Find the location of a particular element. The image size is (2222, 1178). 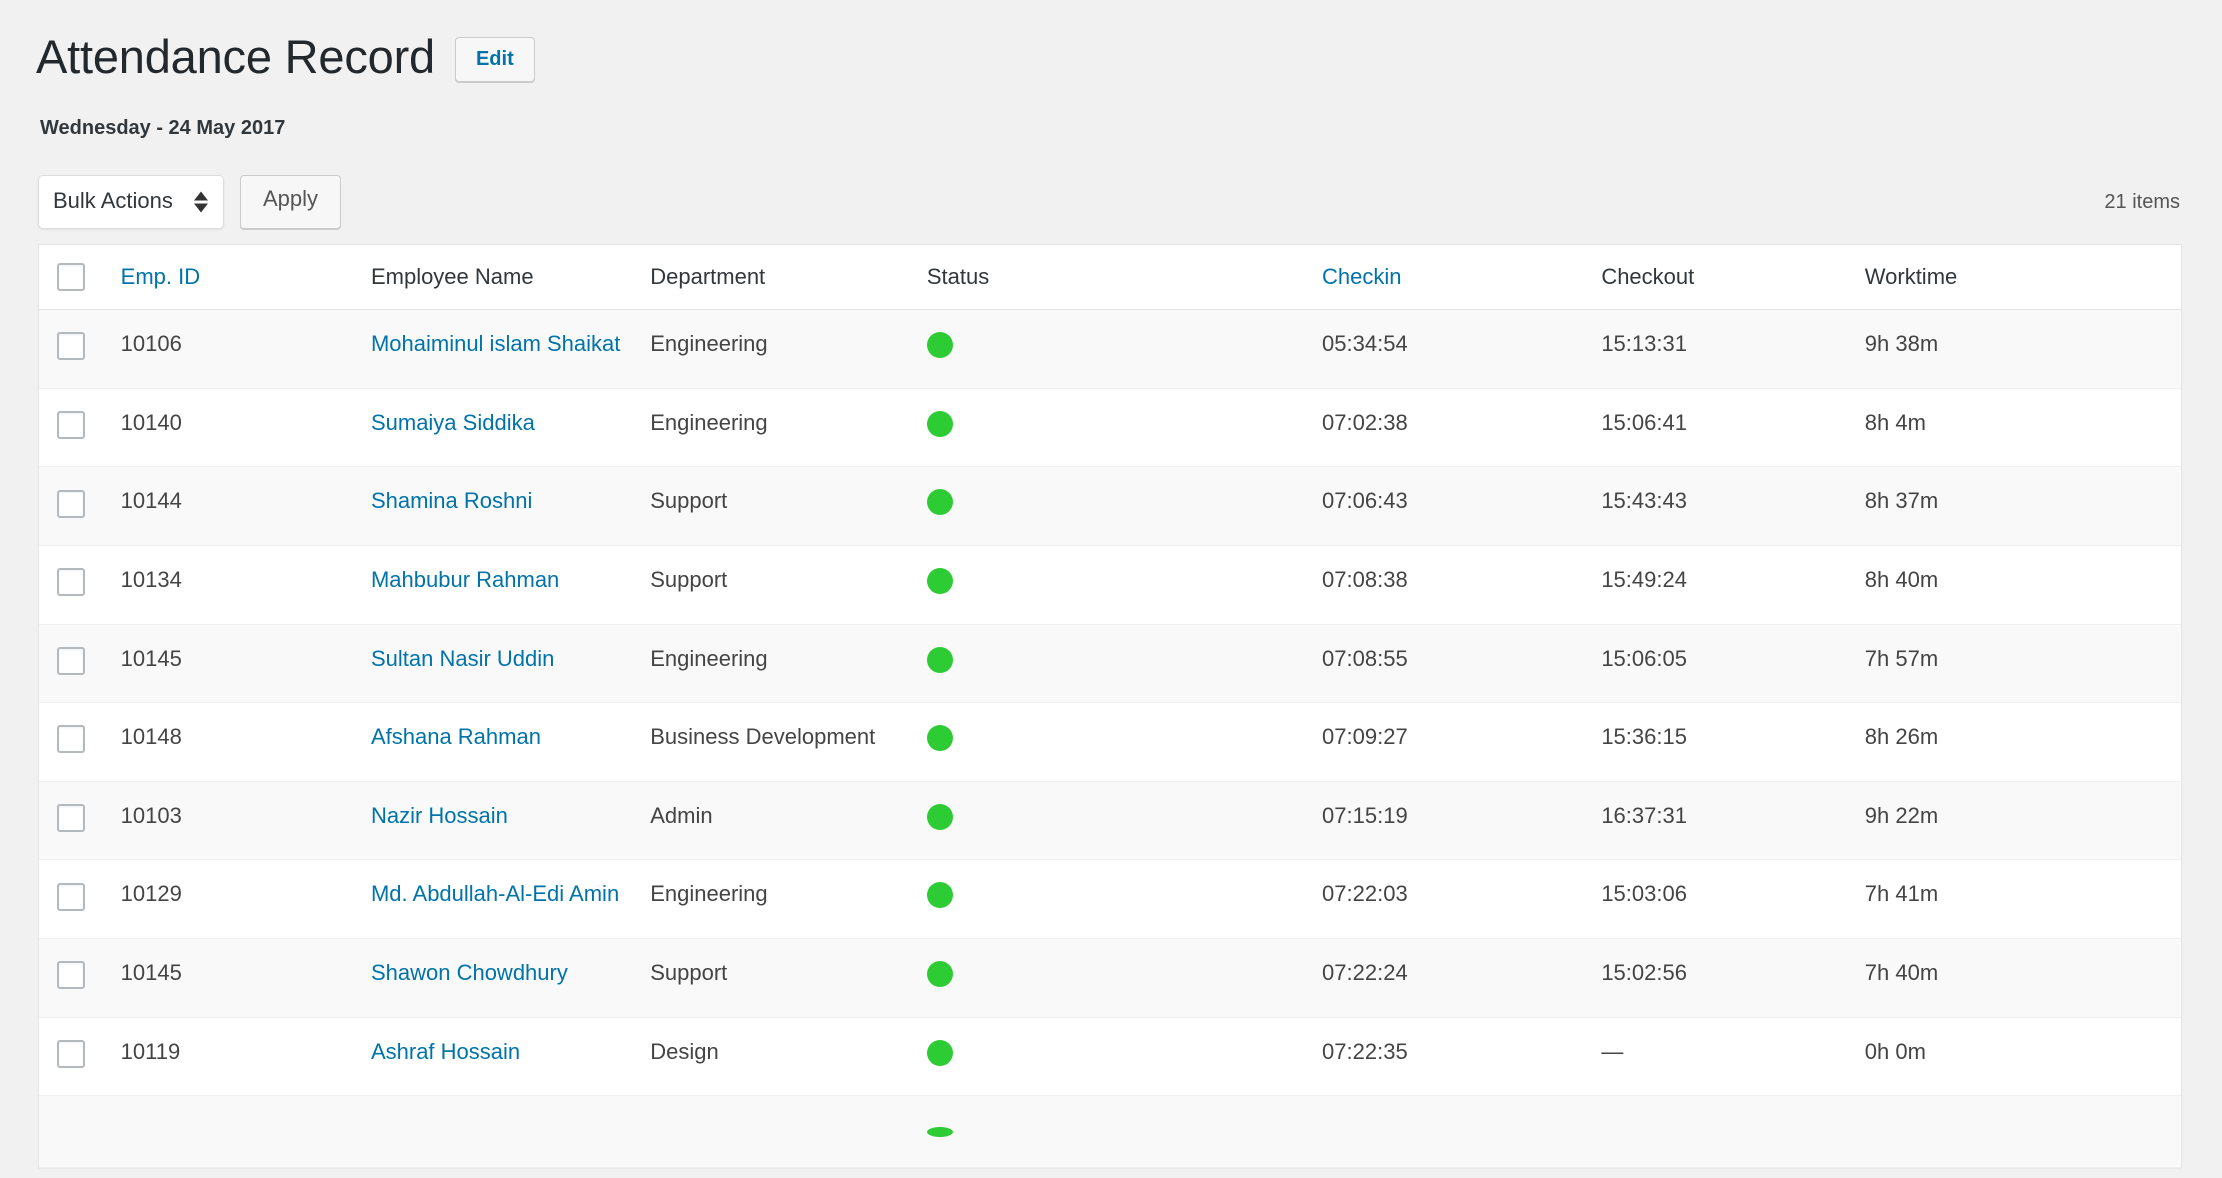

employee-name-link: Shamina Roshni is located at coordinates (451, 500).